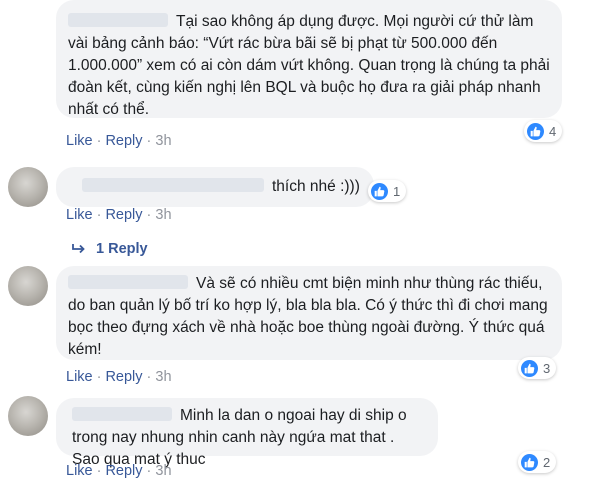  What do you see at coordinates (122, 249) in the screenshot?
I see `replies-label: 1 Reply` at bounding box center [122, 249].